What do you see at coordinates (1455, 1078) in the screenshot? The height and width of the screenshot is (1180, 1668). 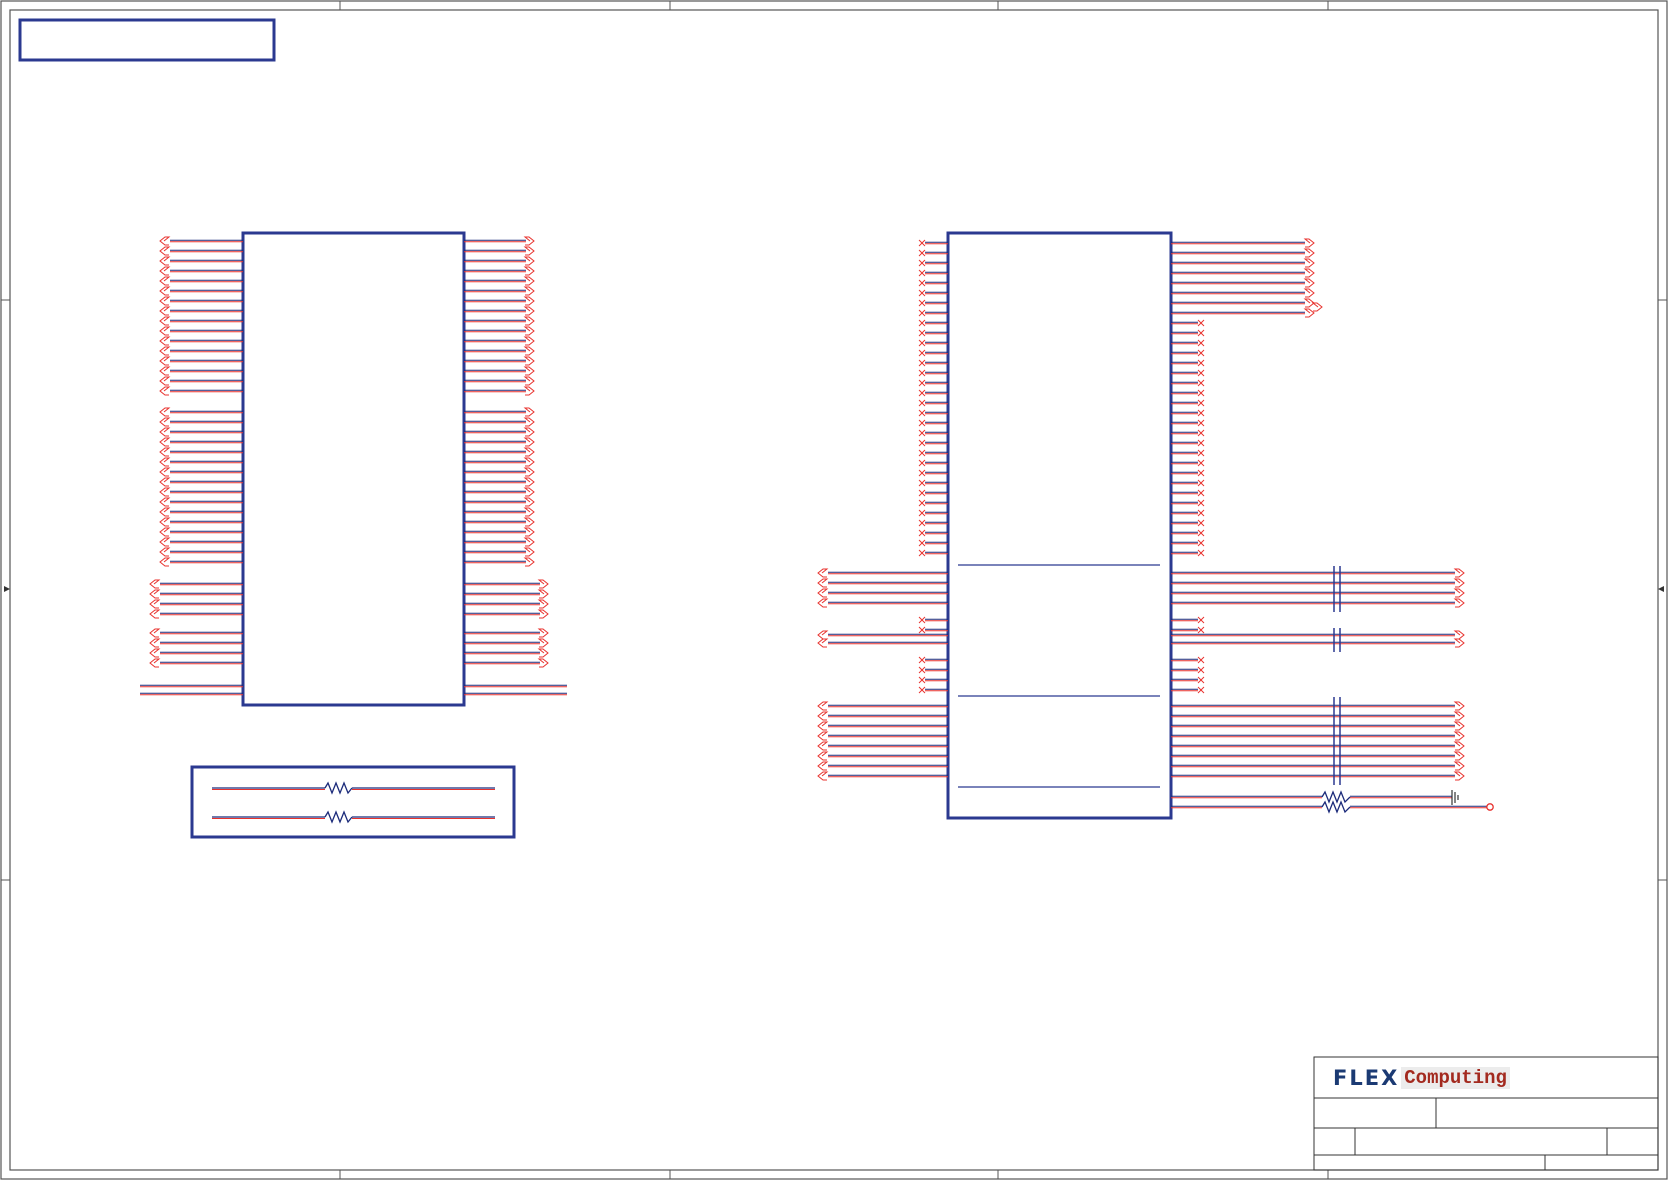 I see `logo-computing-text: Computing` at bounding box center [1455, 1078].